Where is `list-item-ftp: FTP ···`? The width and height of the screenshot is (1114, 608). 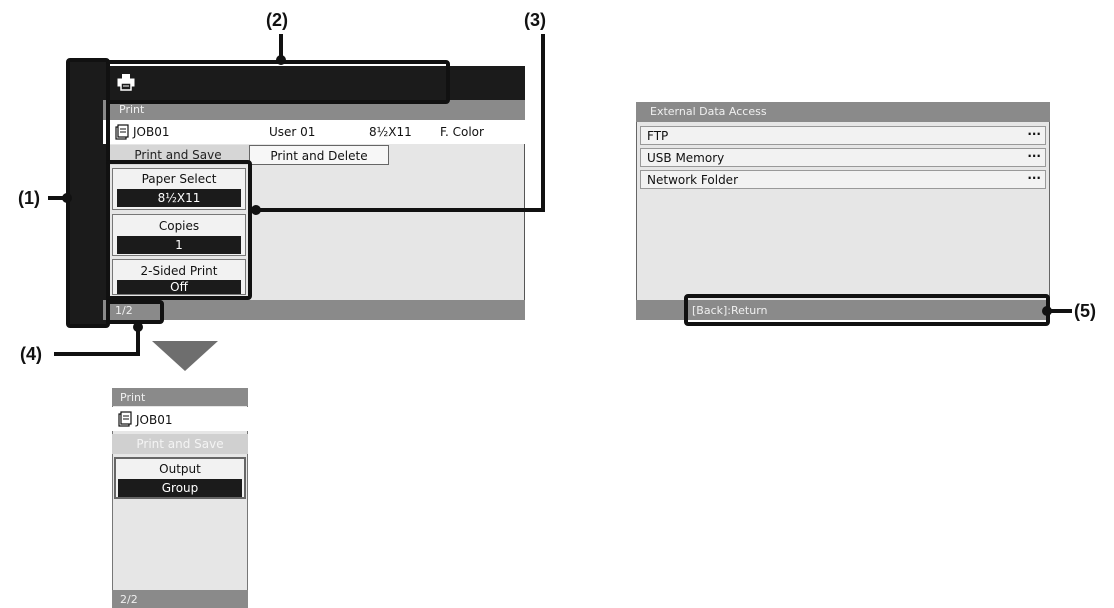
list-item-ftp: FTP ··· is located at coordinates (843, 135).